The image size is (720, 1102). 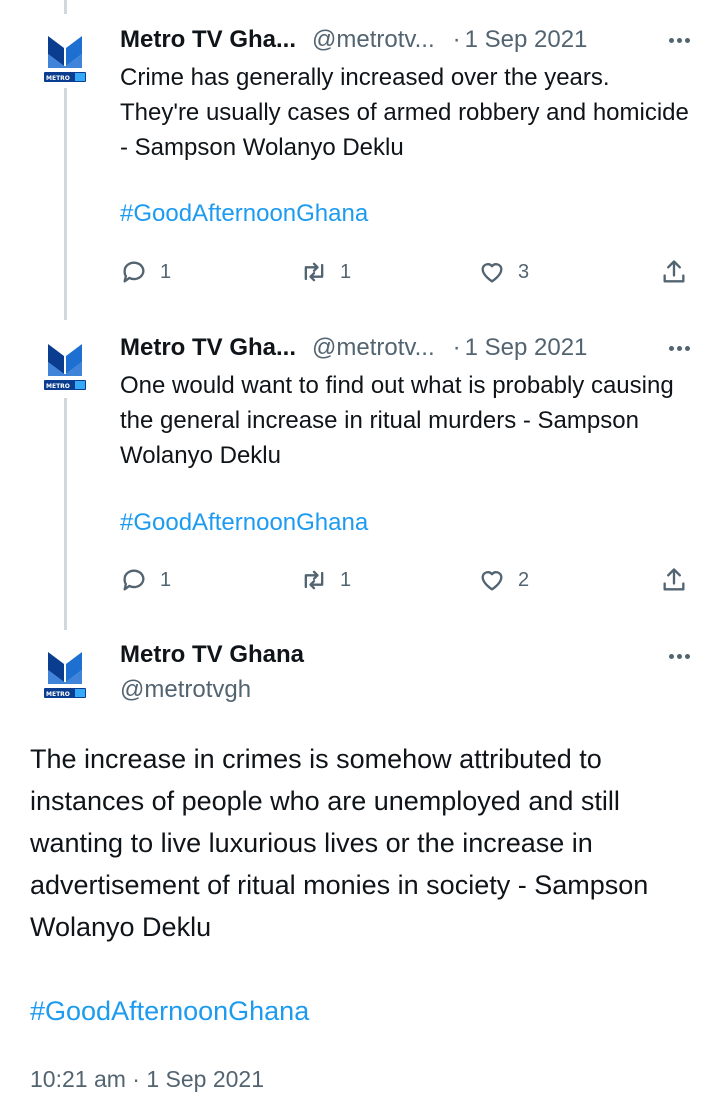 I want to click on thread-line, so click(x=65, y=7).